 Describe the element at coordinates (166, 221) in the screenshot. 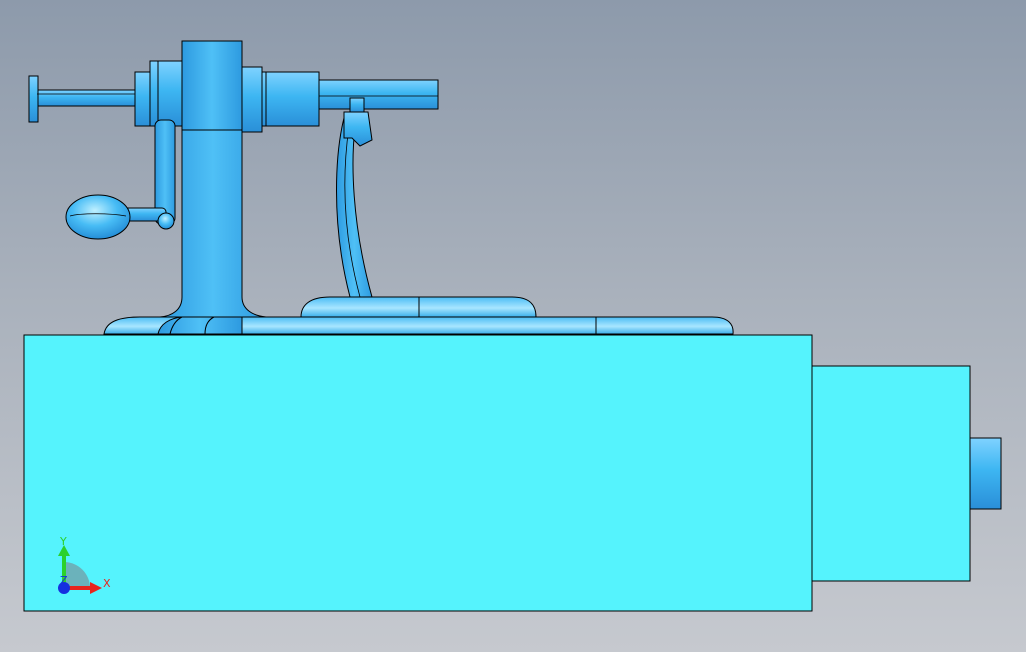

I see `crank-pivot` at that location.